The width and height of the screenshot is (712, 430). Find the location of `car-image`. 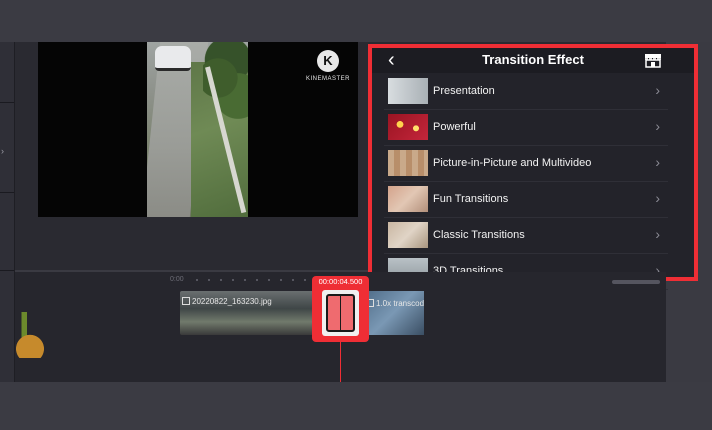

car-image is located at coordinates (173, 58).